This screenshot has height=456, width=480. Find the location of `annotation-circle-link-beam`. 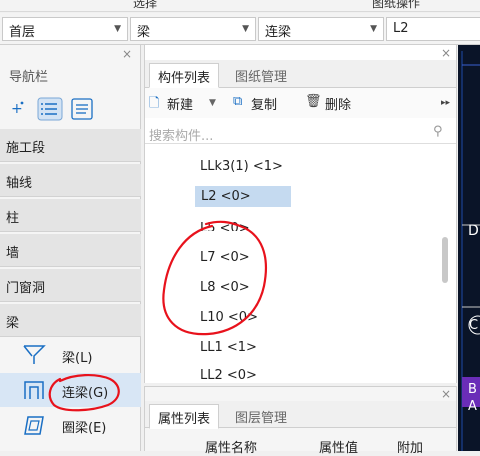

annotation-circle-link-beam is located at coordinates (84, 393).